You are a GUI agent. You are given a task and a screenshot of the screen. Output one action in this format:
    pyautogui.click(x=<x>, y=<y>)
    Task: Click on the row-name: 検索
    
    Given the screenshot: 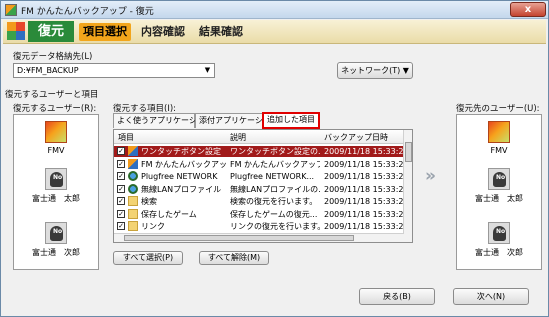 What is the action you would take?
    pyautogui.click(x=149, y=201)
    